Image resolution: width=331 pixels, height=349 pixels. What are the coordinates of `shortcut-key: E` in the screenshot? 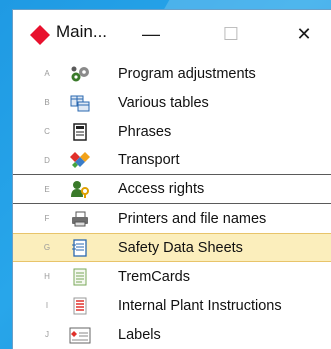 It's located at (47, 189).